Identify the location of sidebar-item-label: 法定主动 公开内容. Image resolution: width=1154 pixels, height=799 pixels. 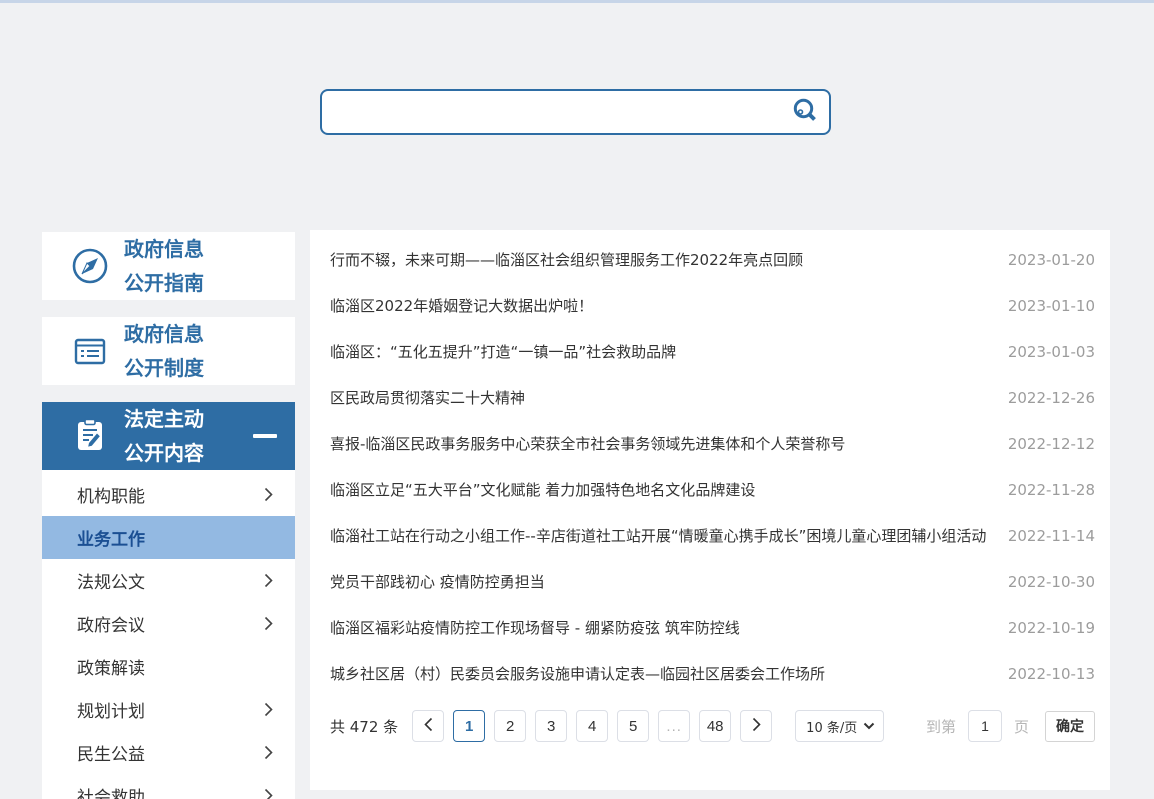
(164, 436).